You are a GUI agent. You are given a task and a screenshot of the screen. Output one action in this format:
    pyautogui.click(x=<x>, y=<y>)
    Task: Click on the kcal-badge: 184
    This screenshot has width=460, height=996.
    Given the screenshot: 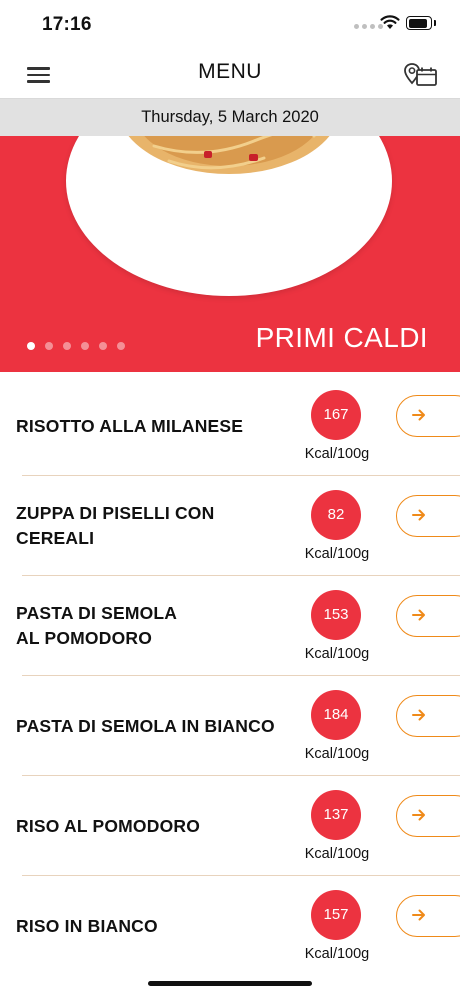 What is the action you would take?
    pyautogui.click(x=336, y=715)
    